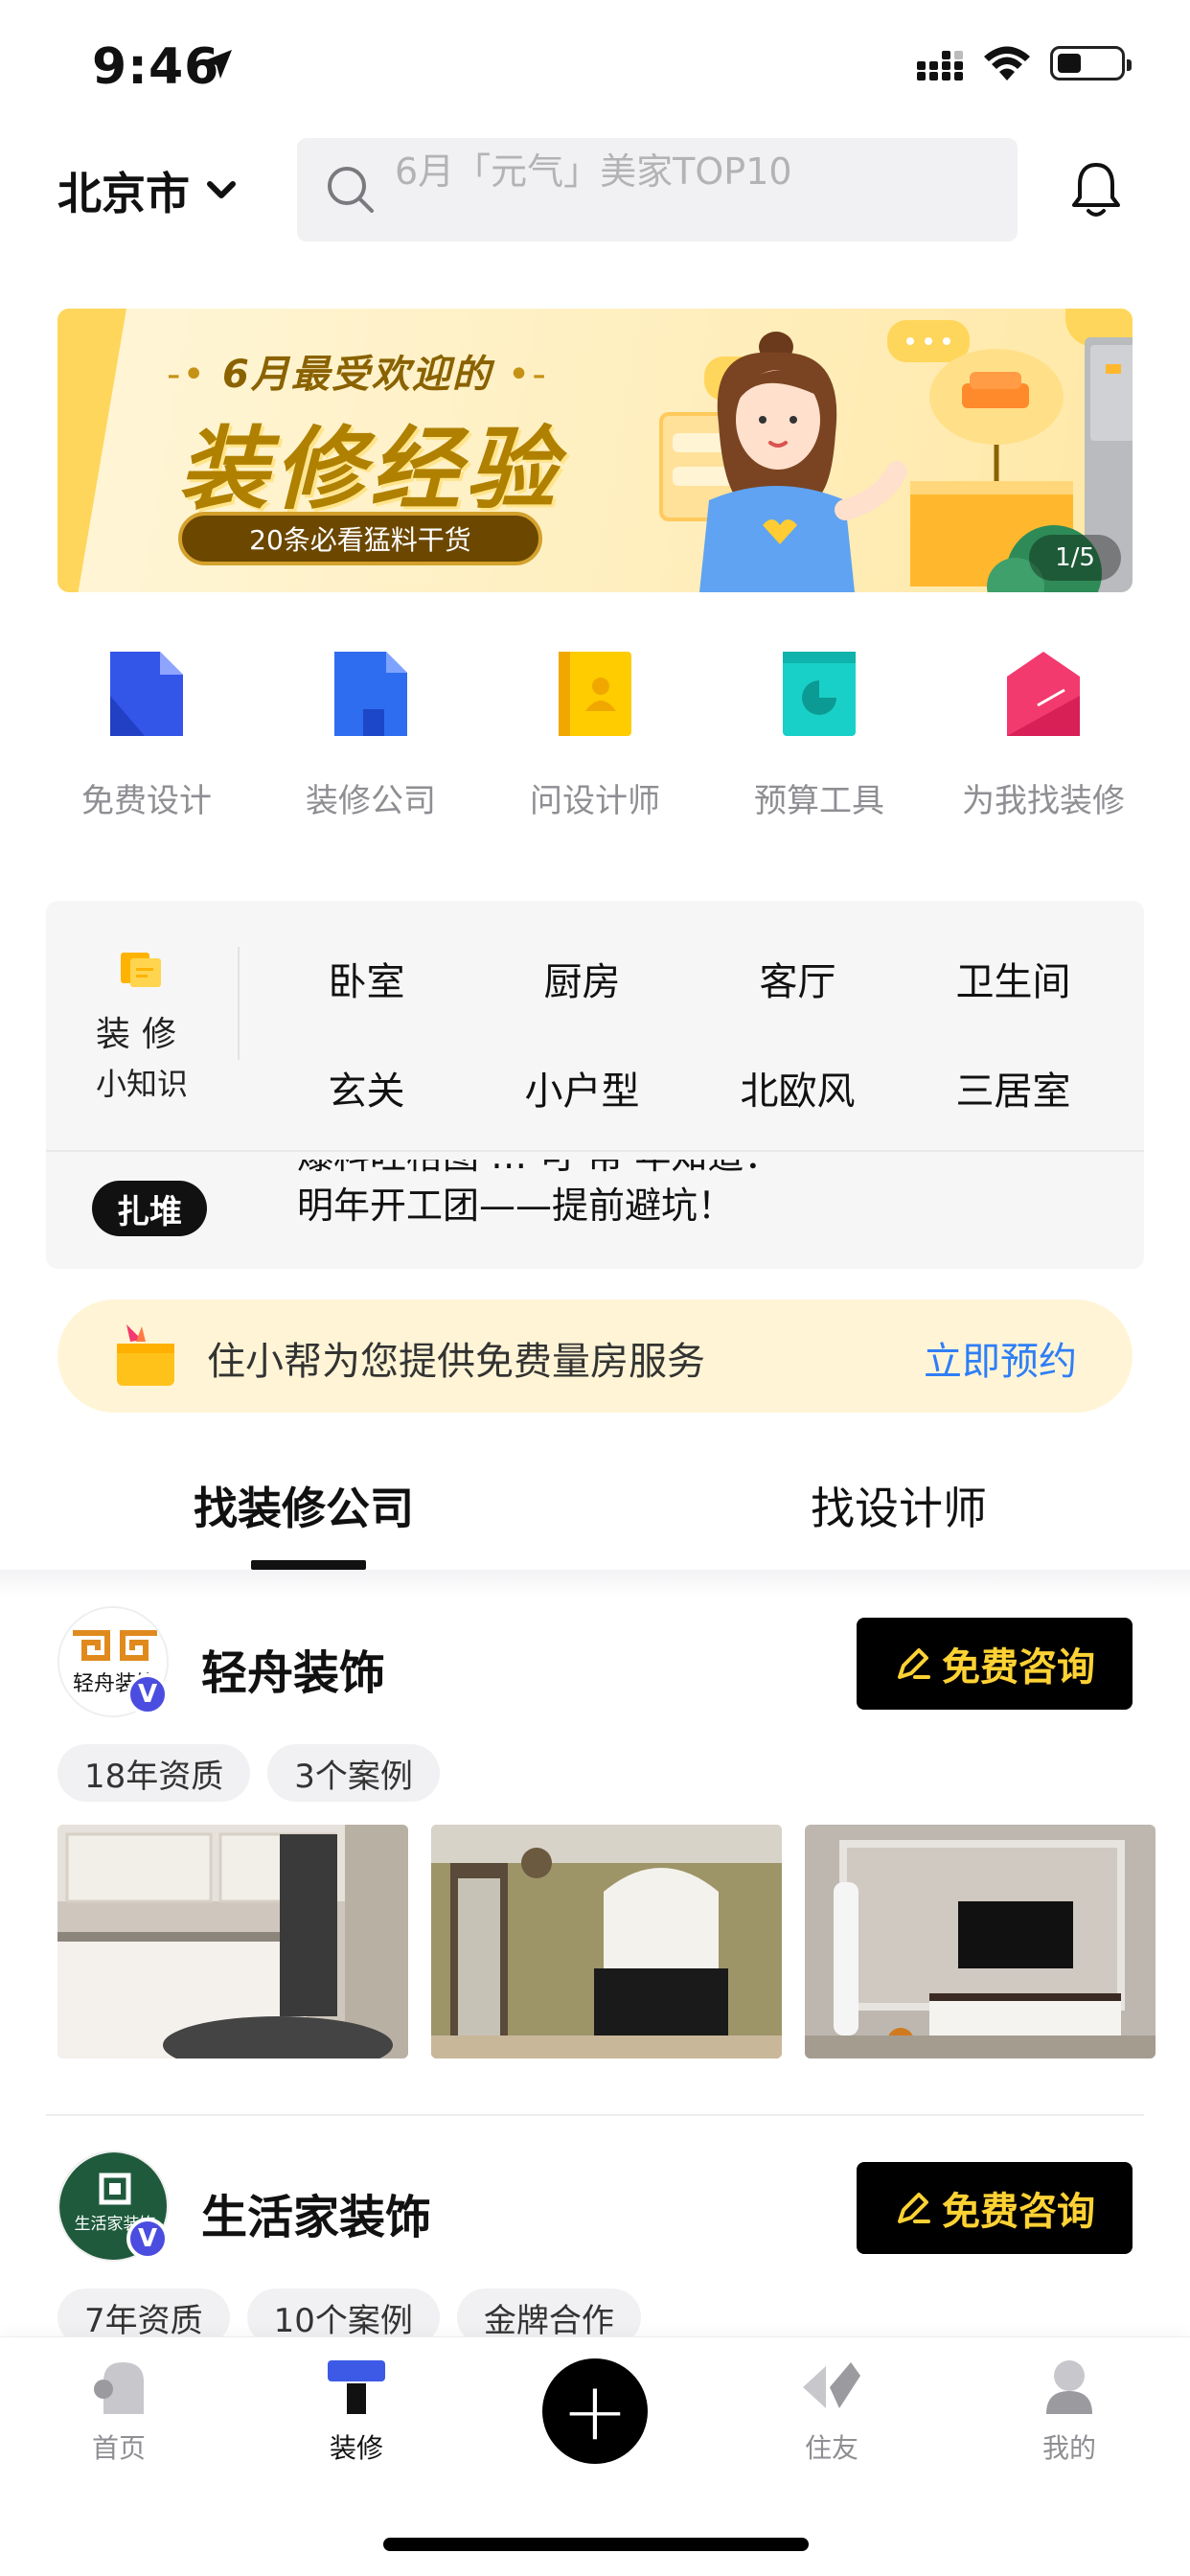 The width and height of the screenshot is (1190, 2576). I want to click on knowledge-title-line1: 装修, so click(141, 1034).